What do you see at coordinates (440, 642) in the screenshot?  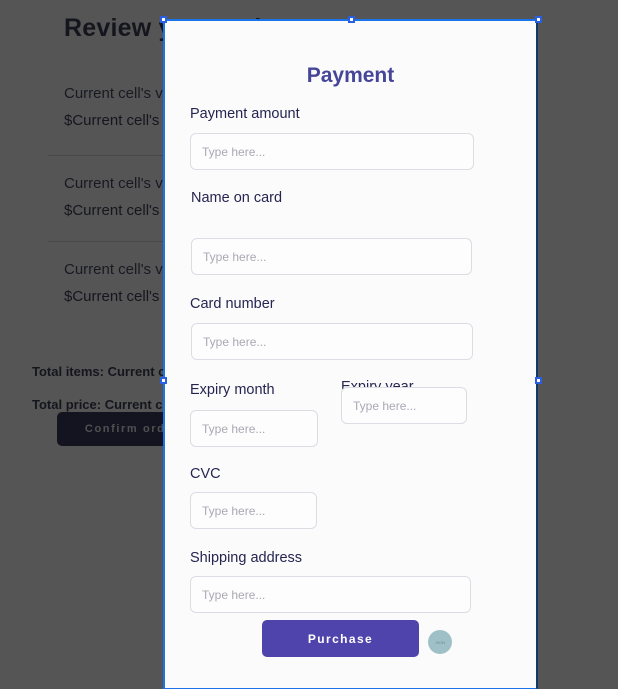 I see `status-badge: JSON` at bounding box center [440, 642].